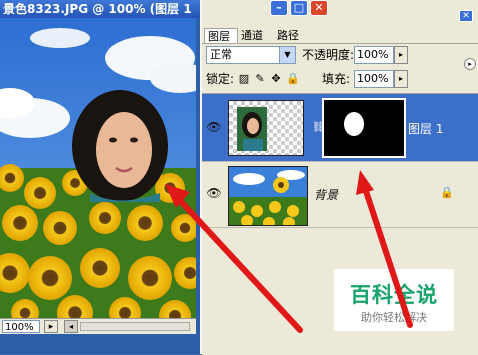 The image size is (478, 355). What do you see at coordinates (340, 14) in the screenshot?
I see `panel-top-bar: – □ ✕ ✕` at bounding box center [340, 14].